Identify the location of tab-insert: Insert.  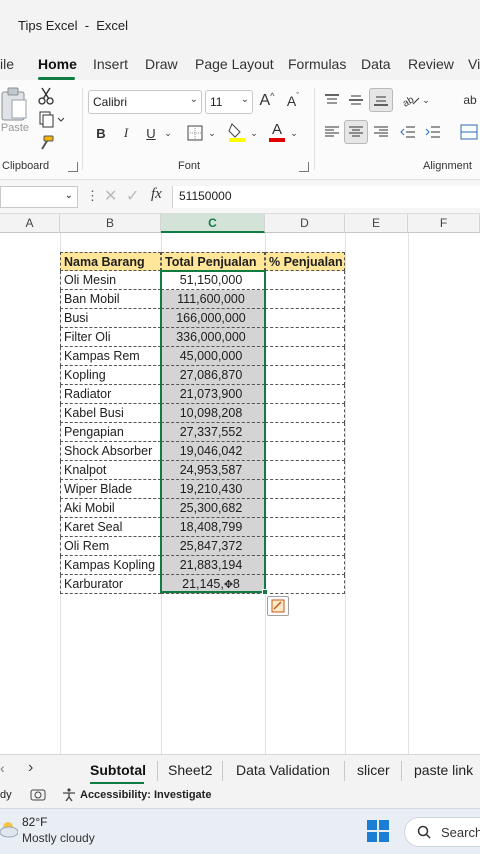
(110, 64).